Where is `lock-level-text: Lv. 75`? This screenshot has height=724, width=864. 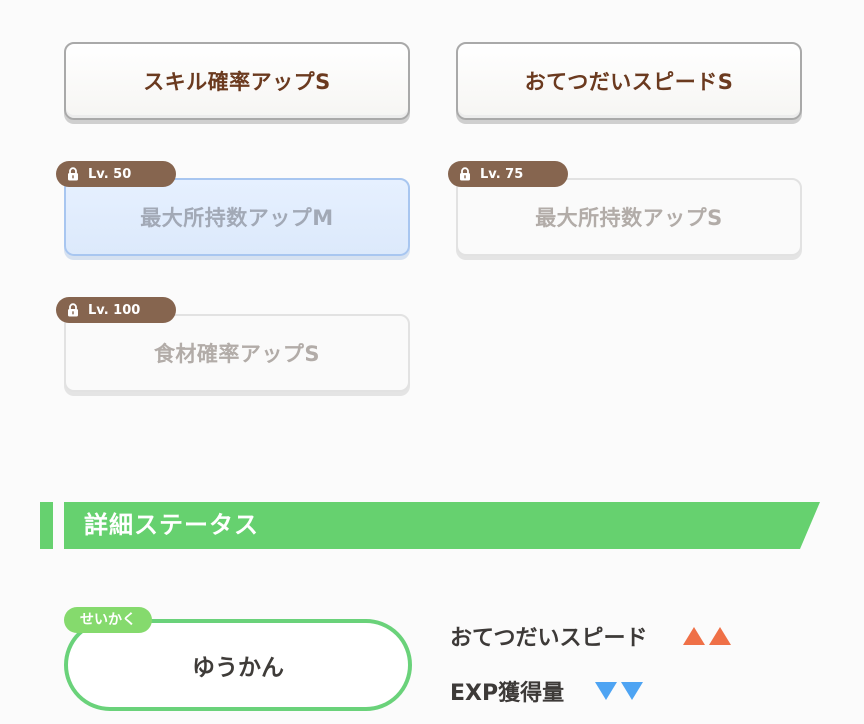 lock-level-text: Lv. 75 is located at coordinates (502, 174).